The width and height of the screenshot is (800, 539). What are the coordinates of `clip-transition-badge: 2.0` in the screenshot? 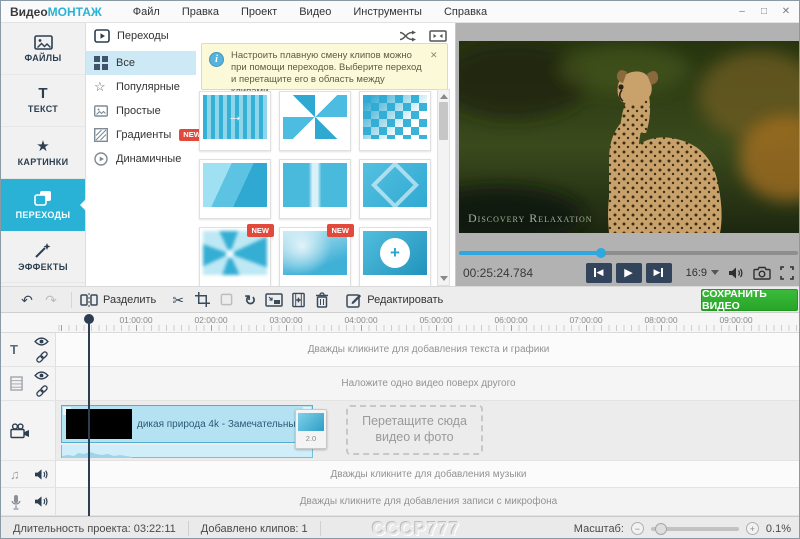 It's located at (311, 429).